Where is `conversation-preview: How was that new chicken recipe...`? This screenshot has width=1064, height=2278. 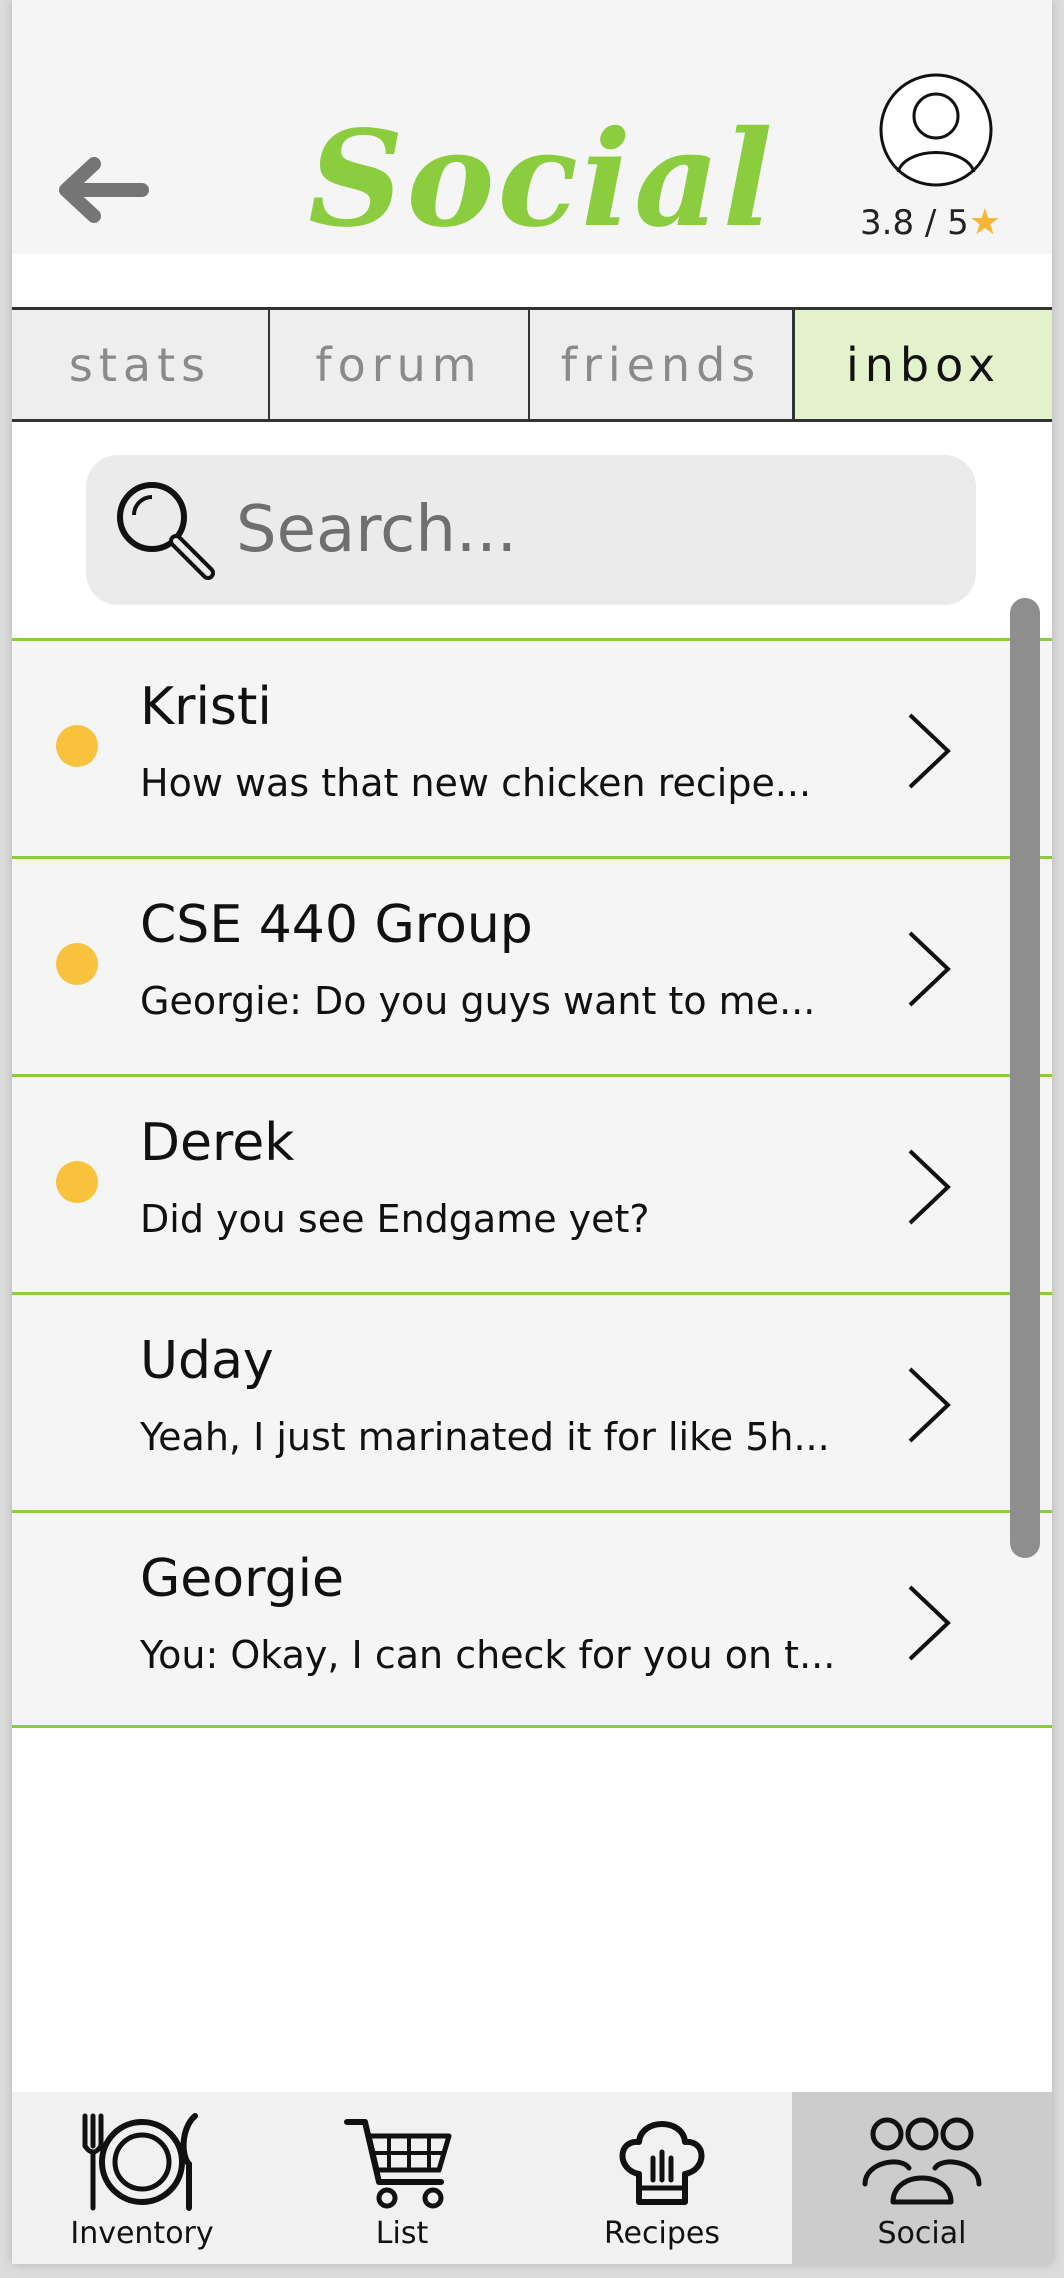
conversation-preview: How was that new chicken recipe... is located at coordinates (476, 783).